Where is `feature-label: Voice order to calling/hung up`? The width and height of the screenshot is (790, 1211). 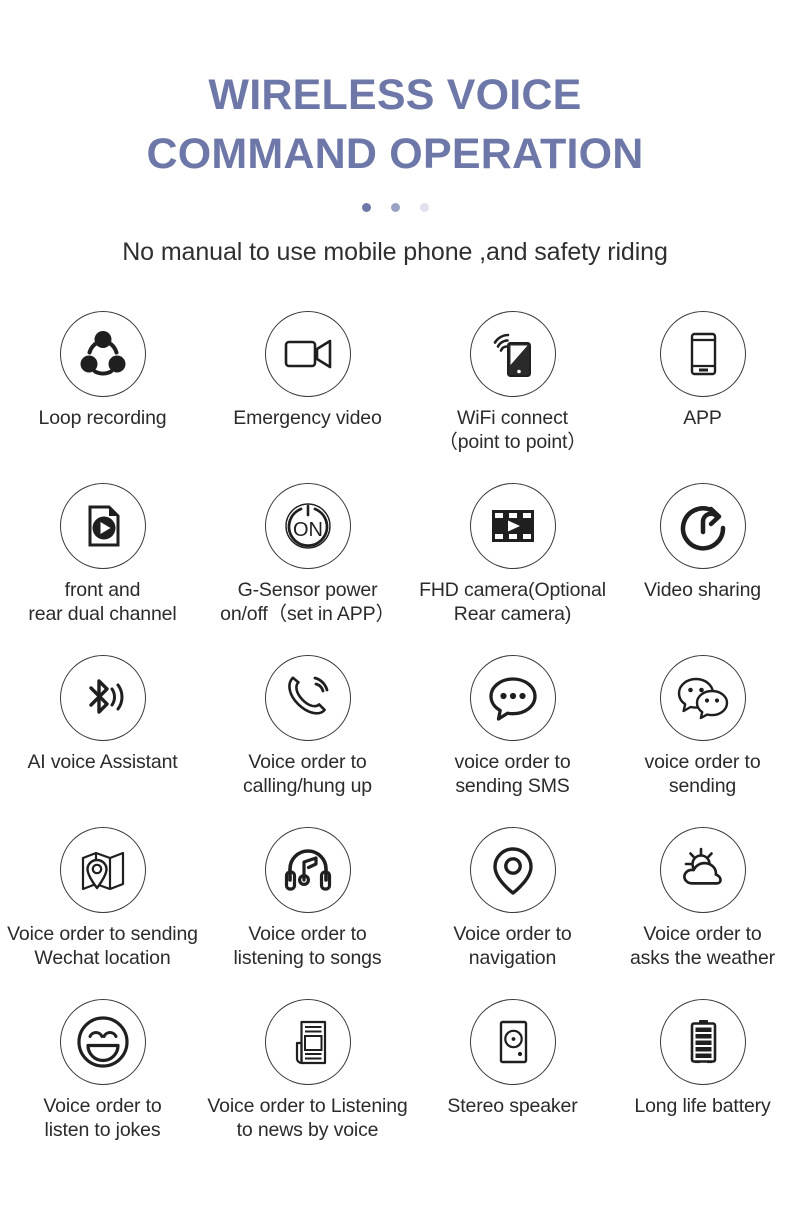
feature-label: Voice order to calling/hung up is located at coordinates (307, 774).